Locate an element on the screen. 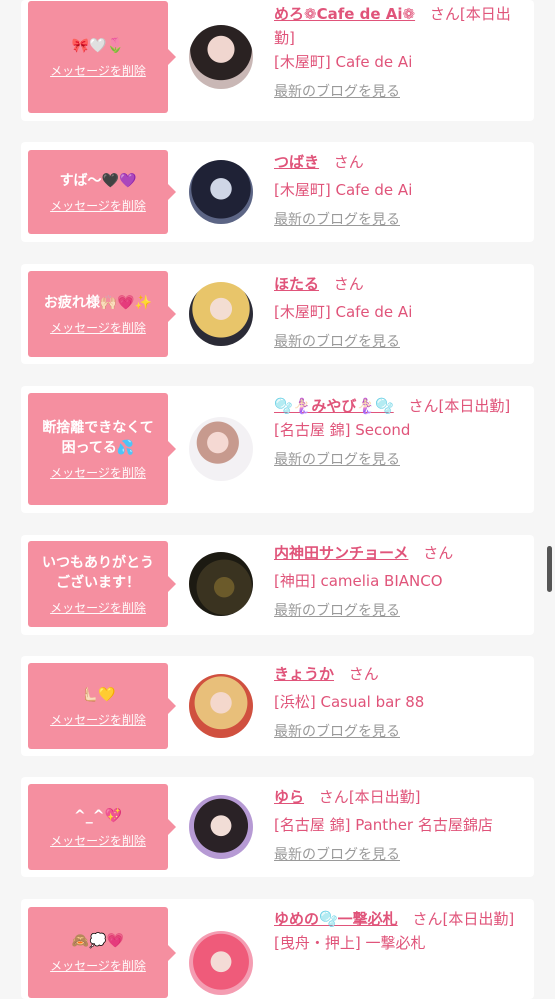  cast-name-link: ゆめの🫧一撃必札 is located at coordinates (336, 919).